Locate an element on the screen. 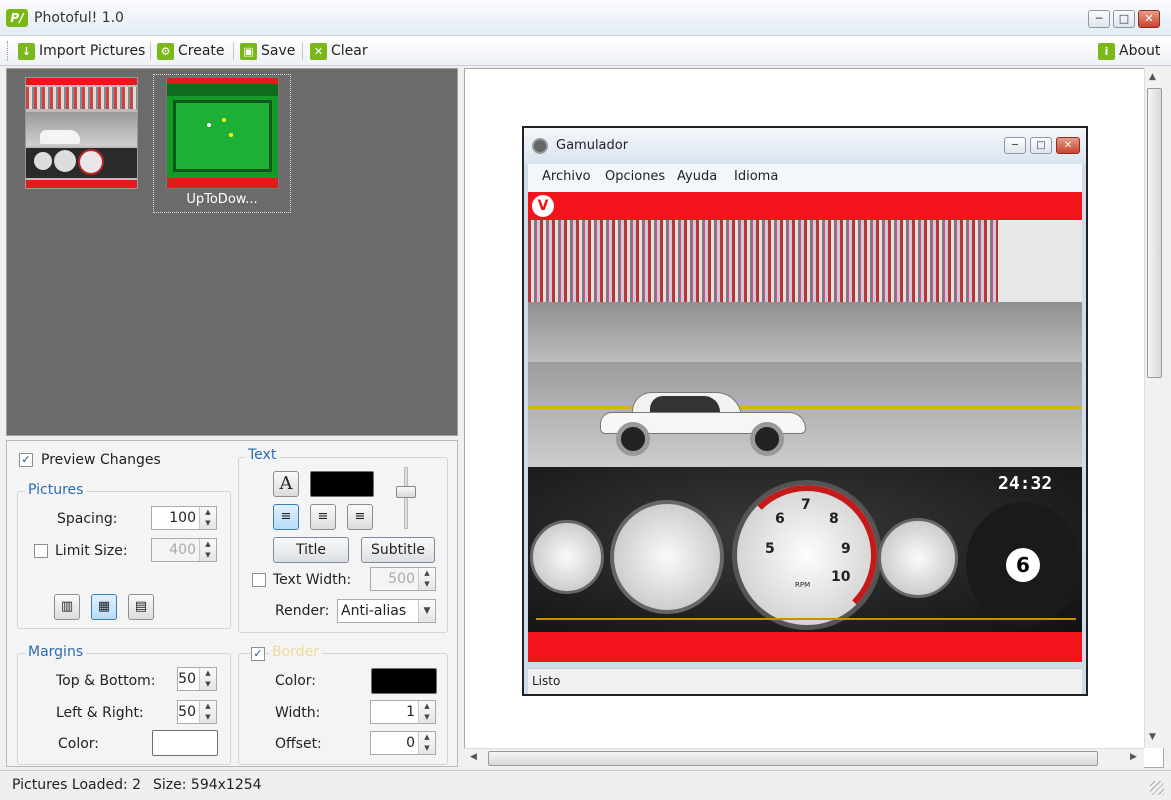 This screenshot has width=1171, height=800. small-gauge-left is located at coordinates (567, 557).